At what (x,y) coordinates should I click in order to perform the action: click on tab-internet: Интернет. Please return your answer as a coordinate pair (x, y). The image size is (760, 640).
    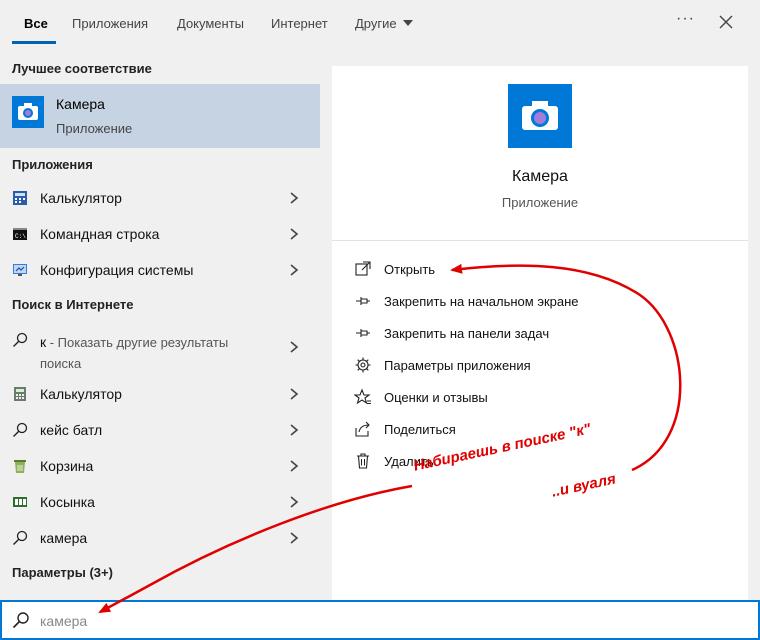
    Looking at the image, I should click on (299, 23).